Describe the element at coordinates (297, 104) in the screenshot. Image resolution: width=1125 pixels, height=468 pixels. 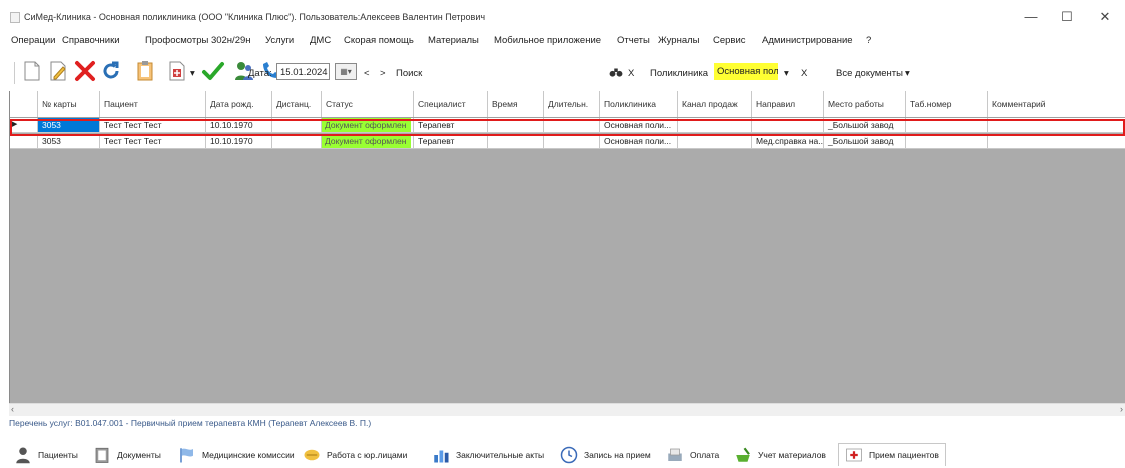
I see `column-header: Дистанц.` at that location.